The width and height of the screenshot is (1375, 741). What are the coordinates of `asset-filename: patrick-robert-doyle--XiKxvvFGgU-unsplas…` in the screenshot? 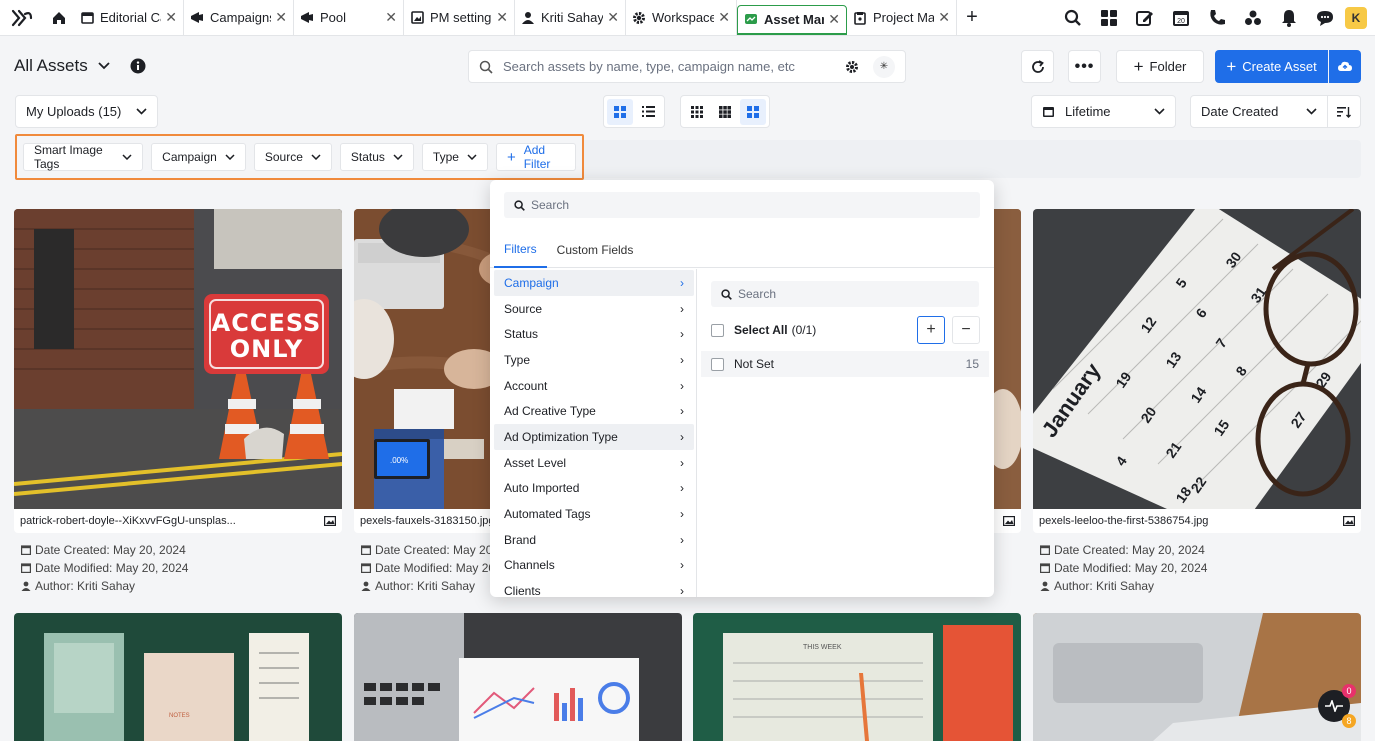 It's located at (128, 521).